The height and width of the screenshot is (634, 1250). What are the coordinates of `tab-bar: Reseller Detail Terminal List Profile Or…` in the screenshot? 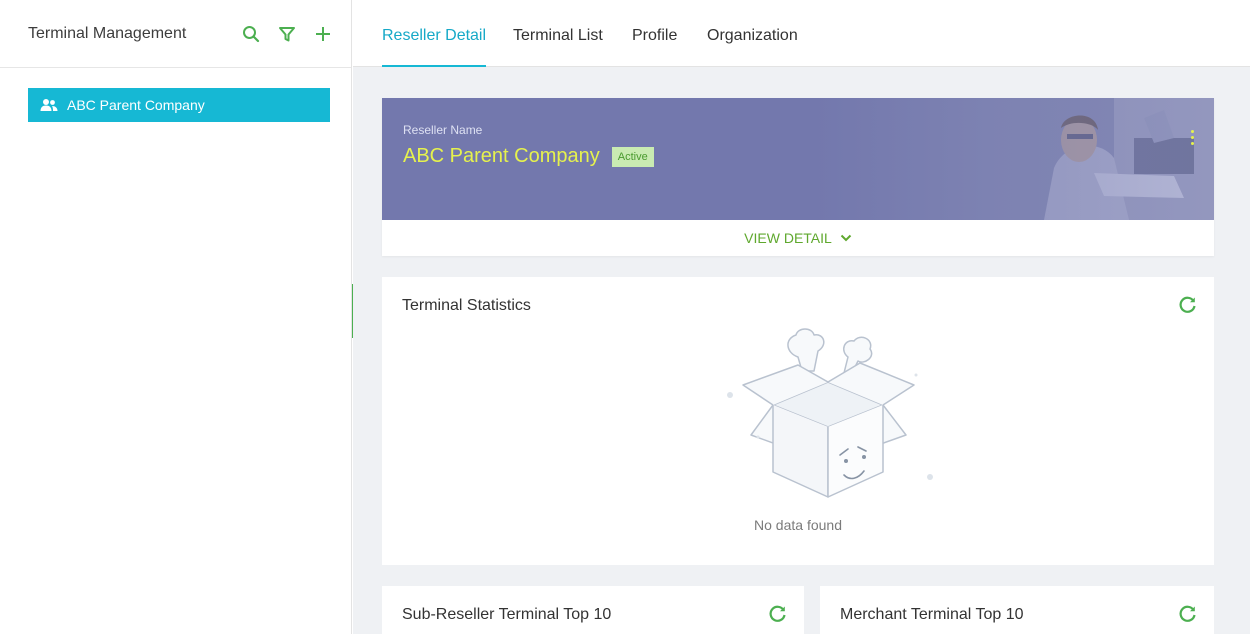 It's located at (801, 33).